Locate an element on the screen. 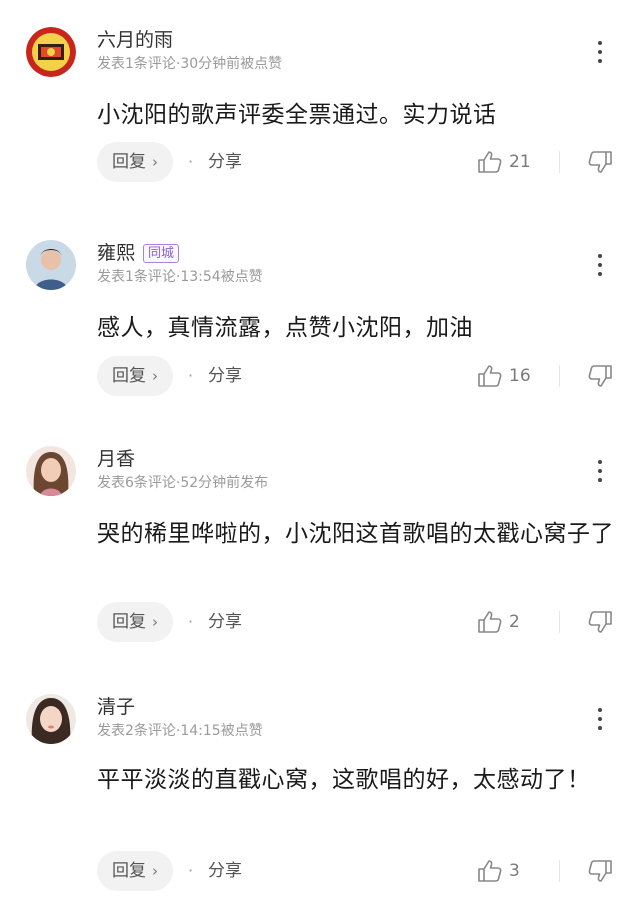 This screenshot has width=640, height=910. like-count: 2 is located at coordinates (514, 622).